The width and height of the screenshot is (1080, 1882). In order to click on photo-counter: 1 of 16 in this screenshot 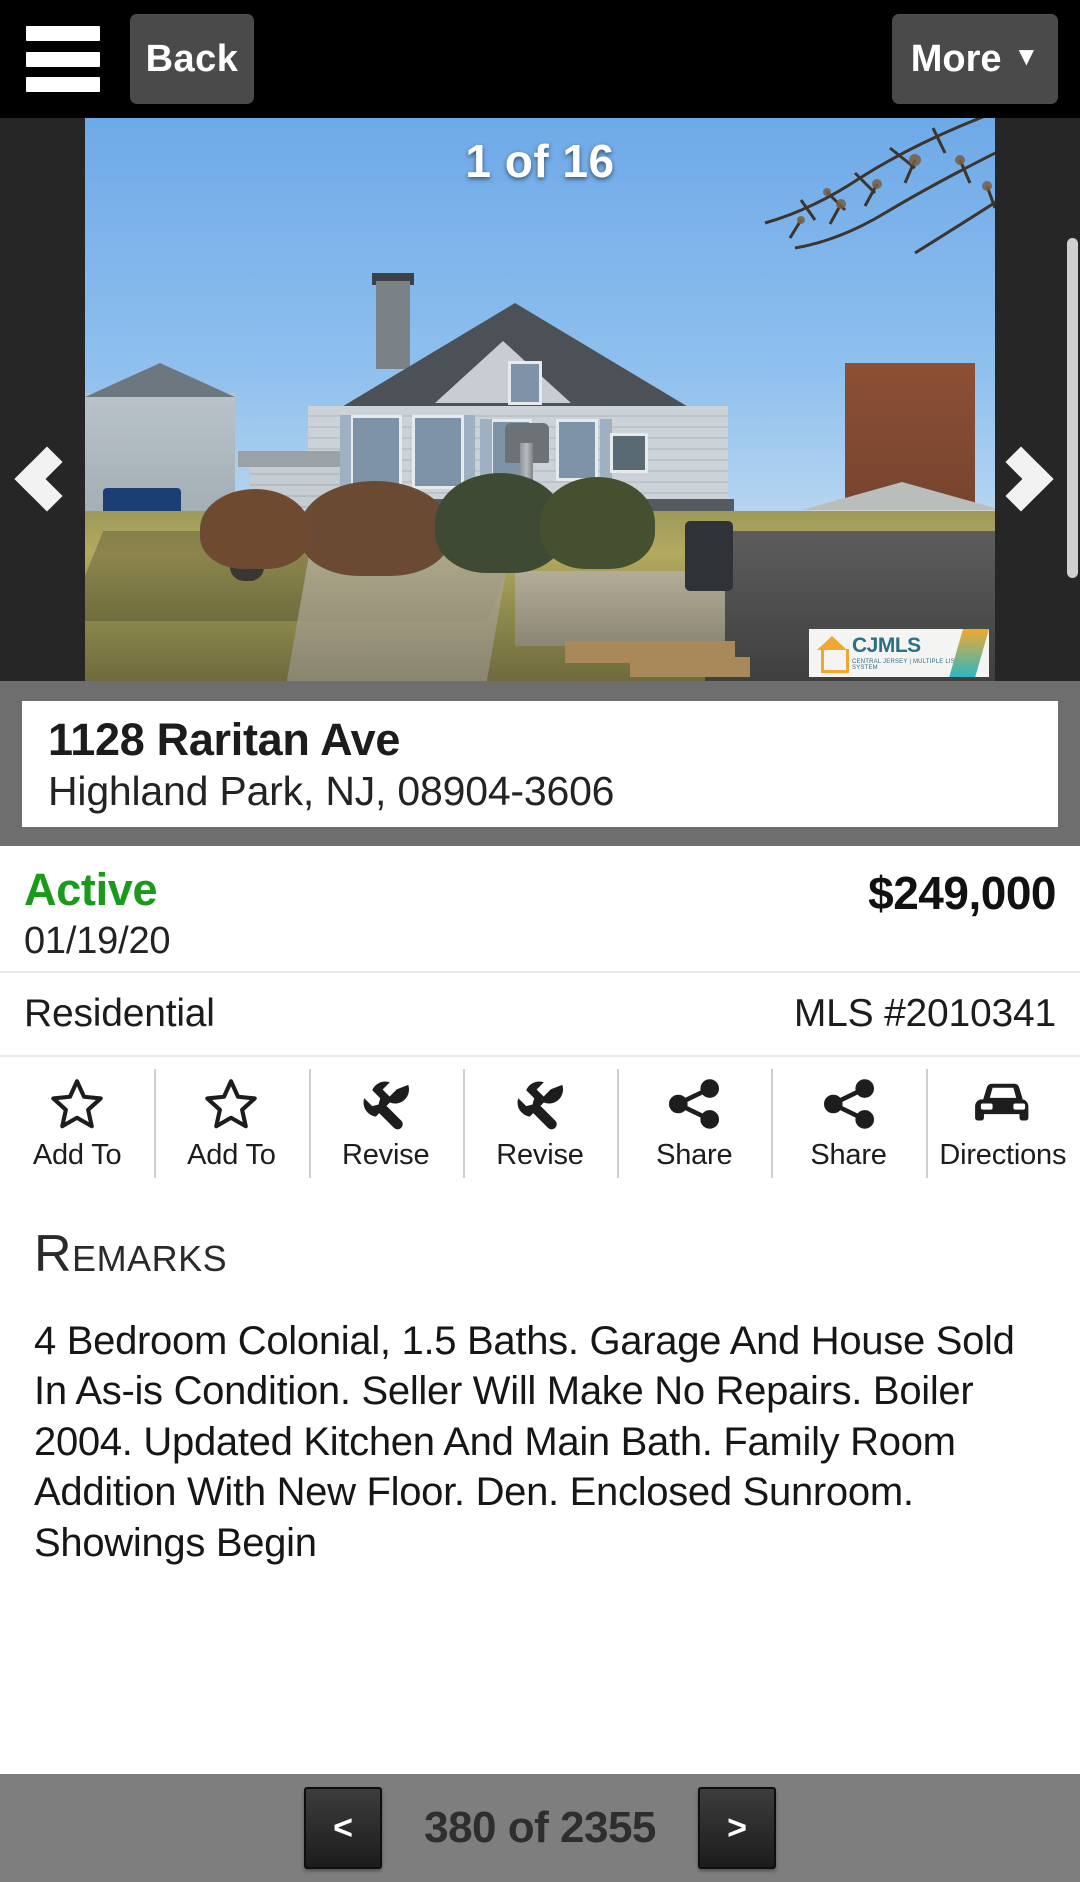, I will do `click(540, 161)`.